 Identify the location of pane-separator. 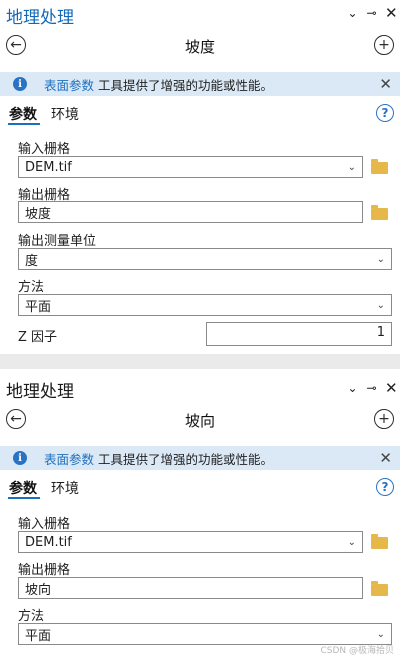
(200, 361).